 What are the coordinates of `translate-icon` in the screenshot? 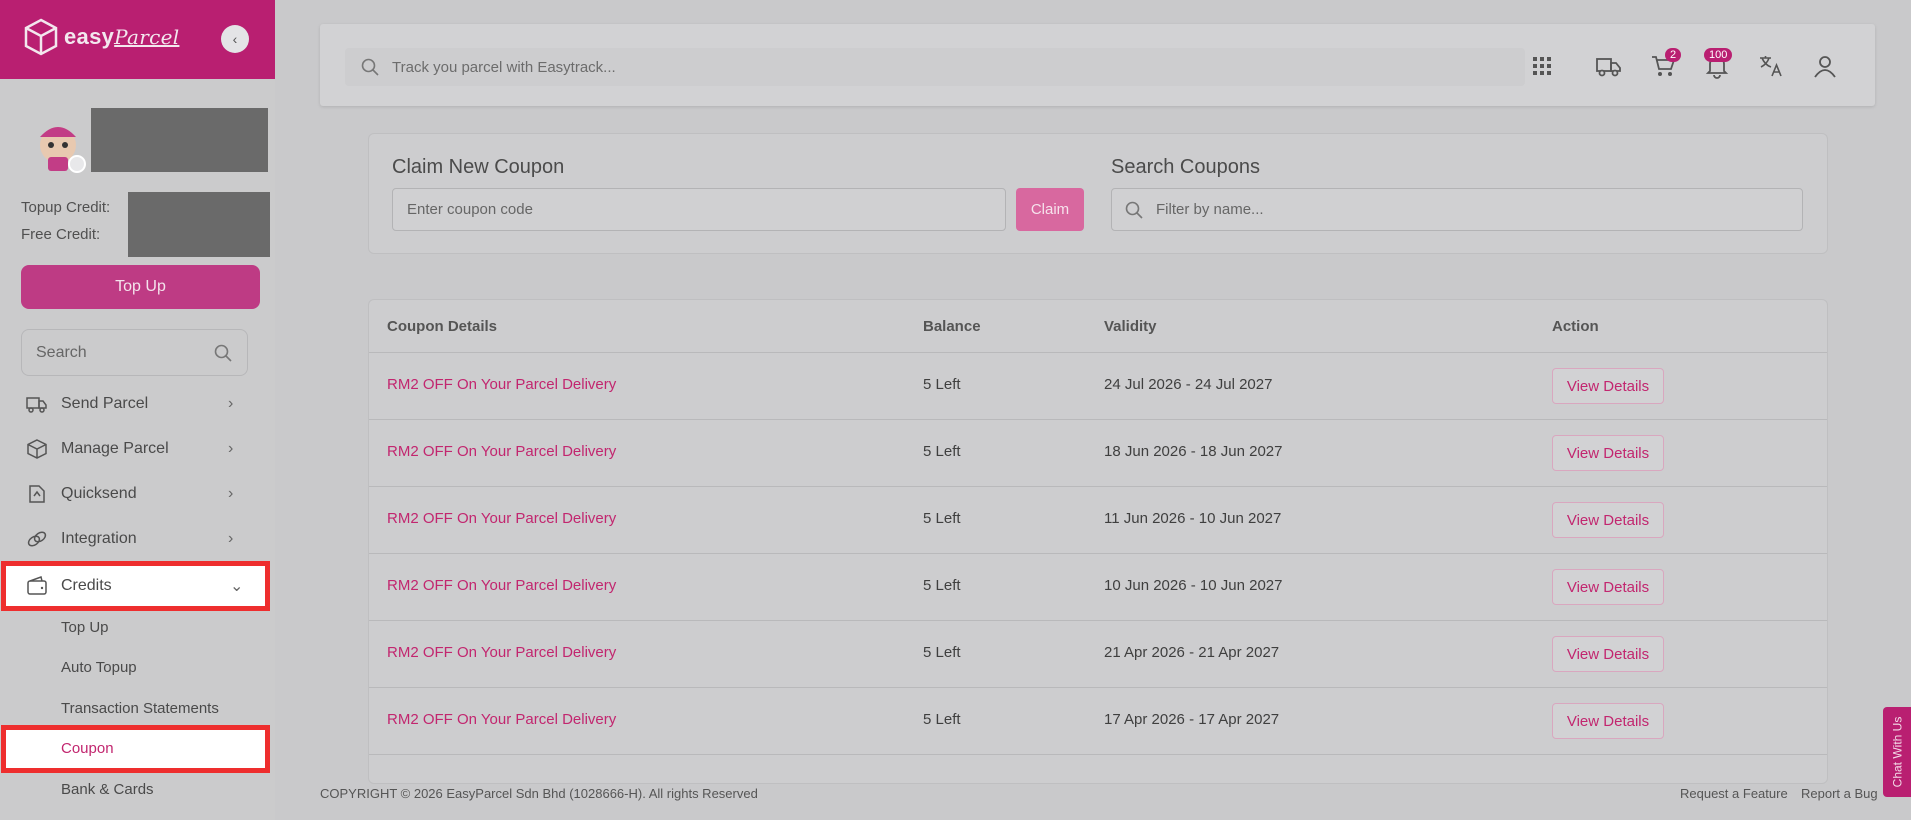 It's located at (1771, 66).